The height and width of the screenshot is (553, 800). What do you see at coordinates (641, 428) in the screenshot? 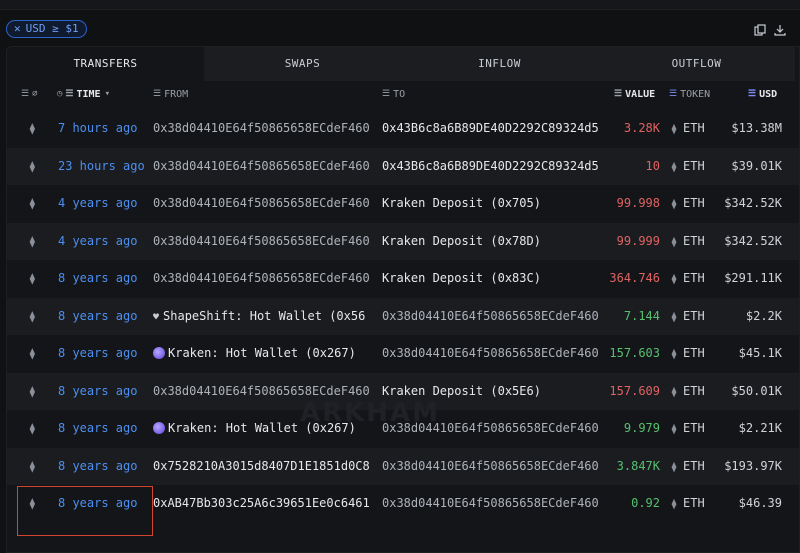
I see `value-amount: 9.979` at bounding box center [641, 428].